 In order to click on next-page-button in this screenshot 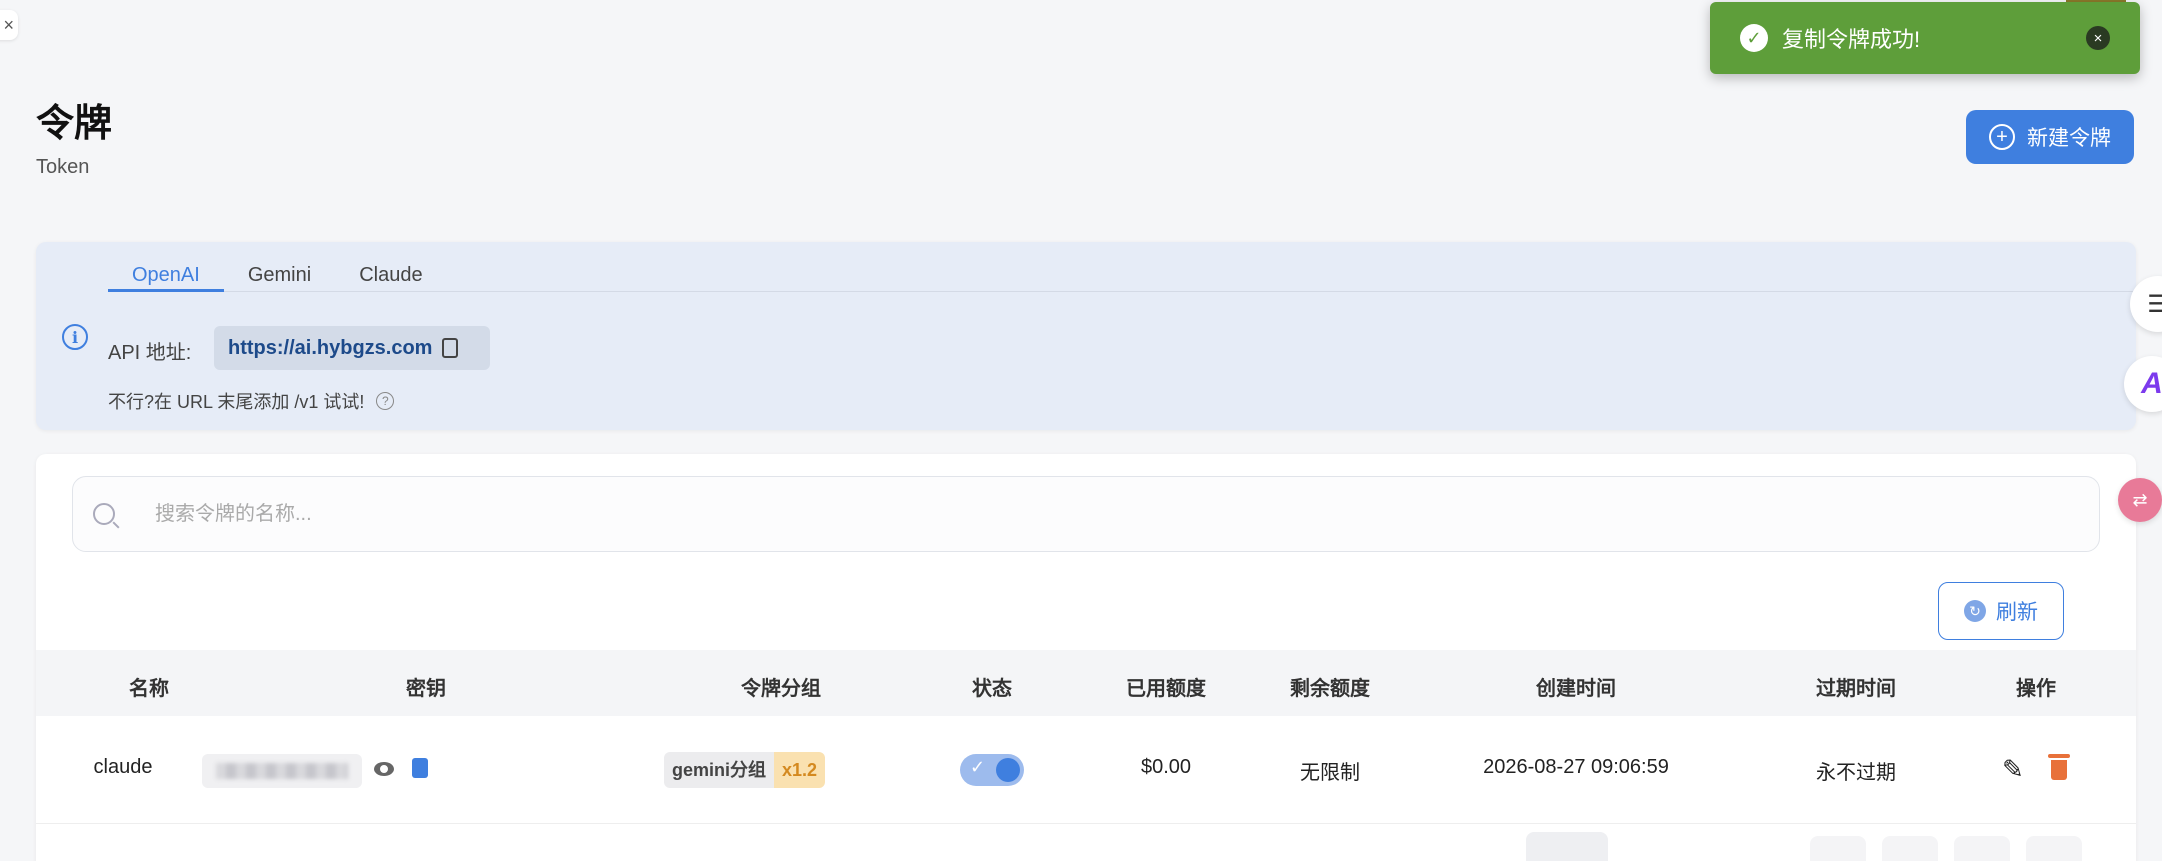, I will do `click(1982, 848)`.